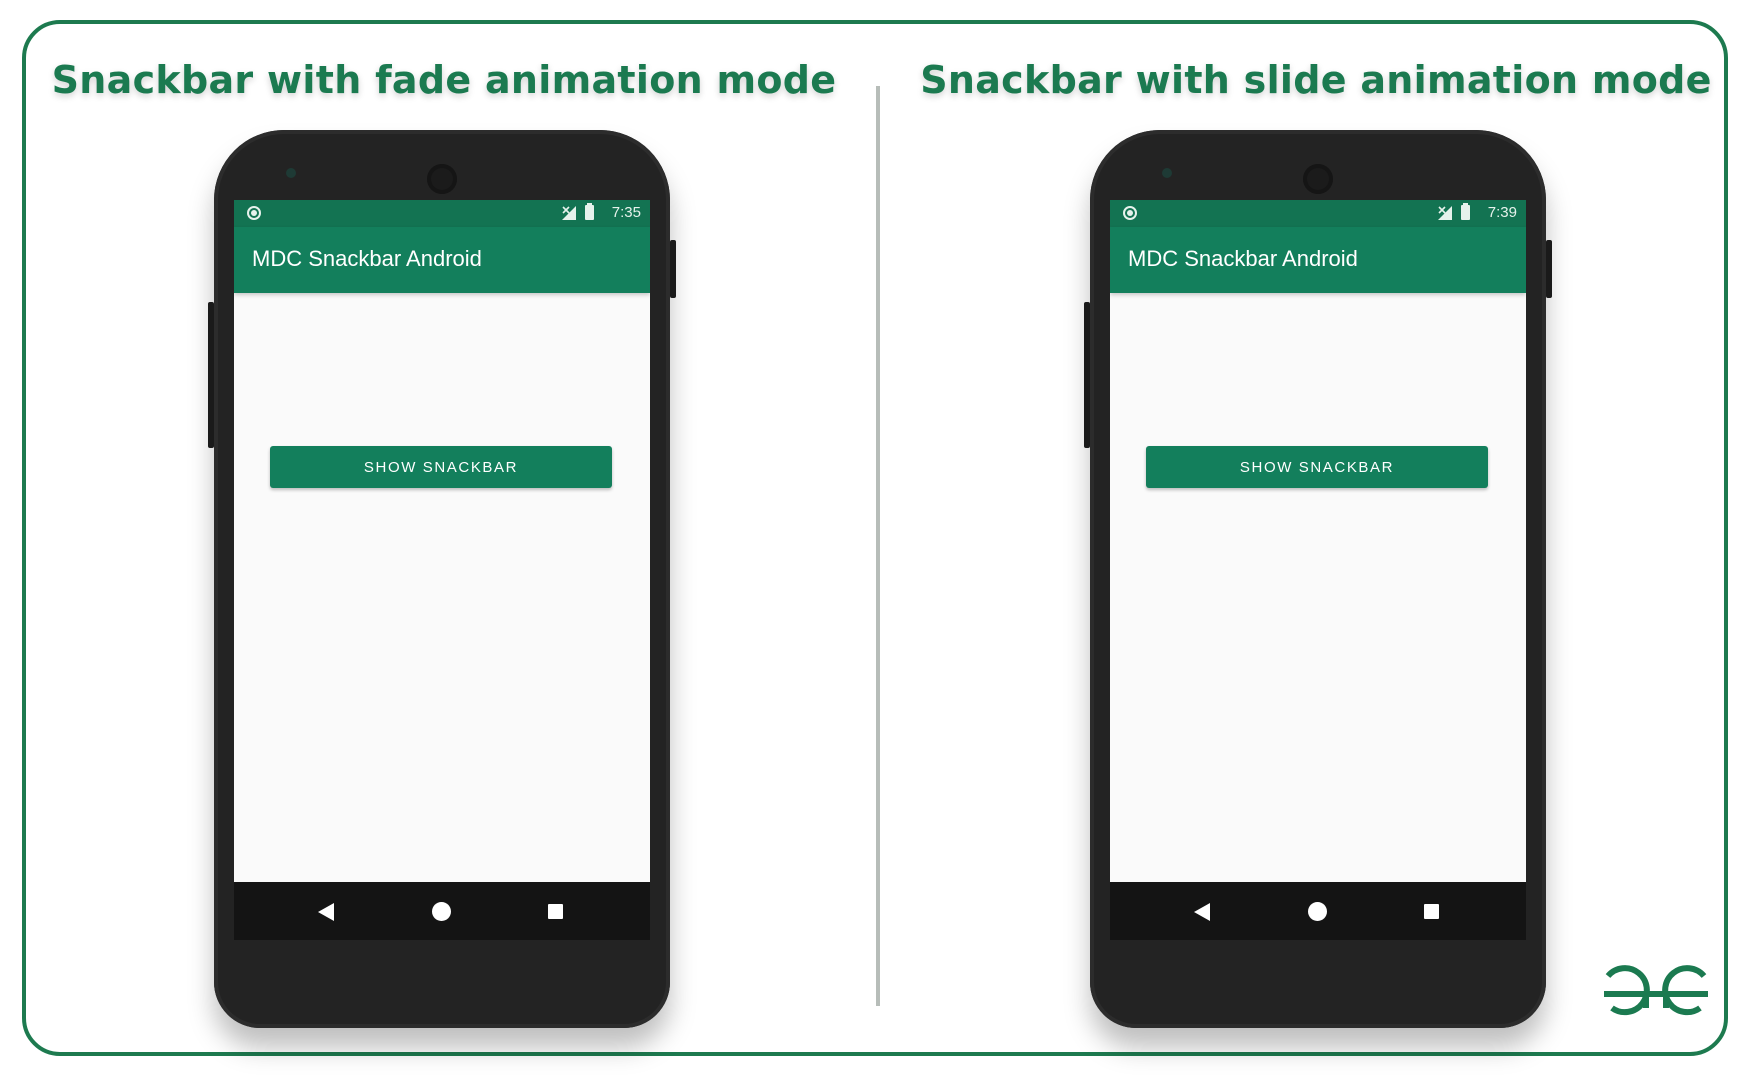 This screenshot has height=1080, width=1756. What do you see at coordinates (626, 212) in the screenshot?
I see `status-time: 7:35` at bounding box center [626, 212].